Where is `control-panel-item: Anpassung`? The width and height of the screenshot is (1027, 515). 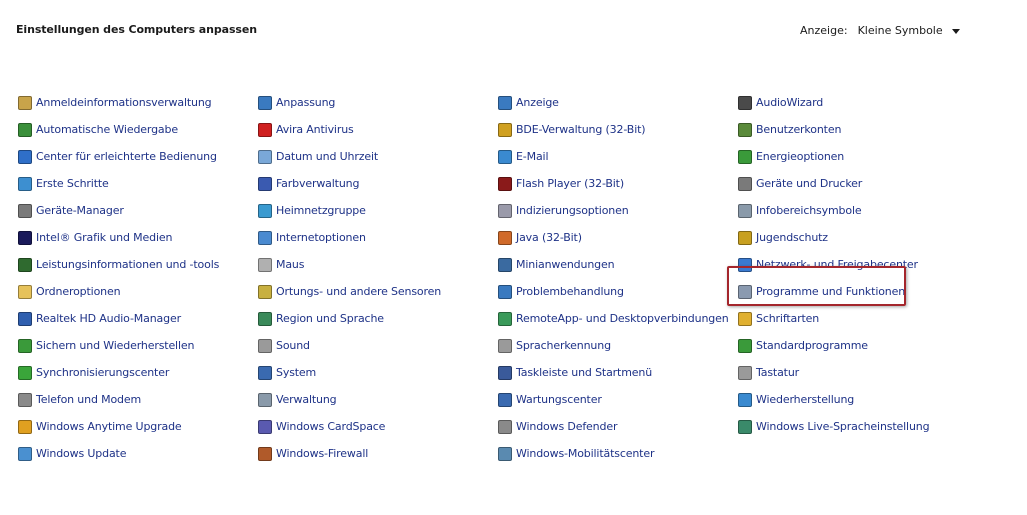 control-panel-item: Anpassung is located at coordinates (349, 102).